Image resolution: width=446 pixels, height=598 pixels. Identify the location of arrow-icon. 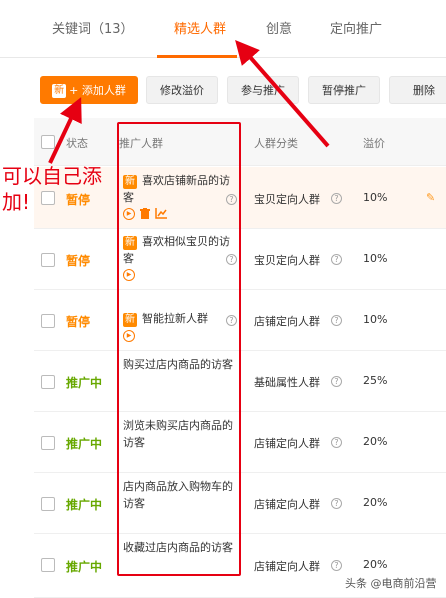
(189, 101).